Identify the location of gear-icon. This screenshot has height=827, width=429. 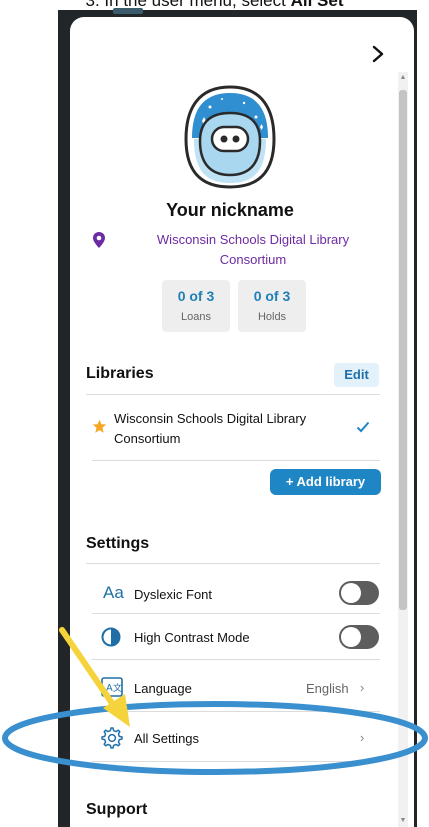
(112, 738).